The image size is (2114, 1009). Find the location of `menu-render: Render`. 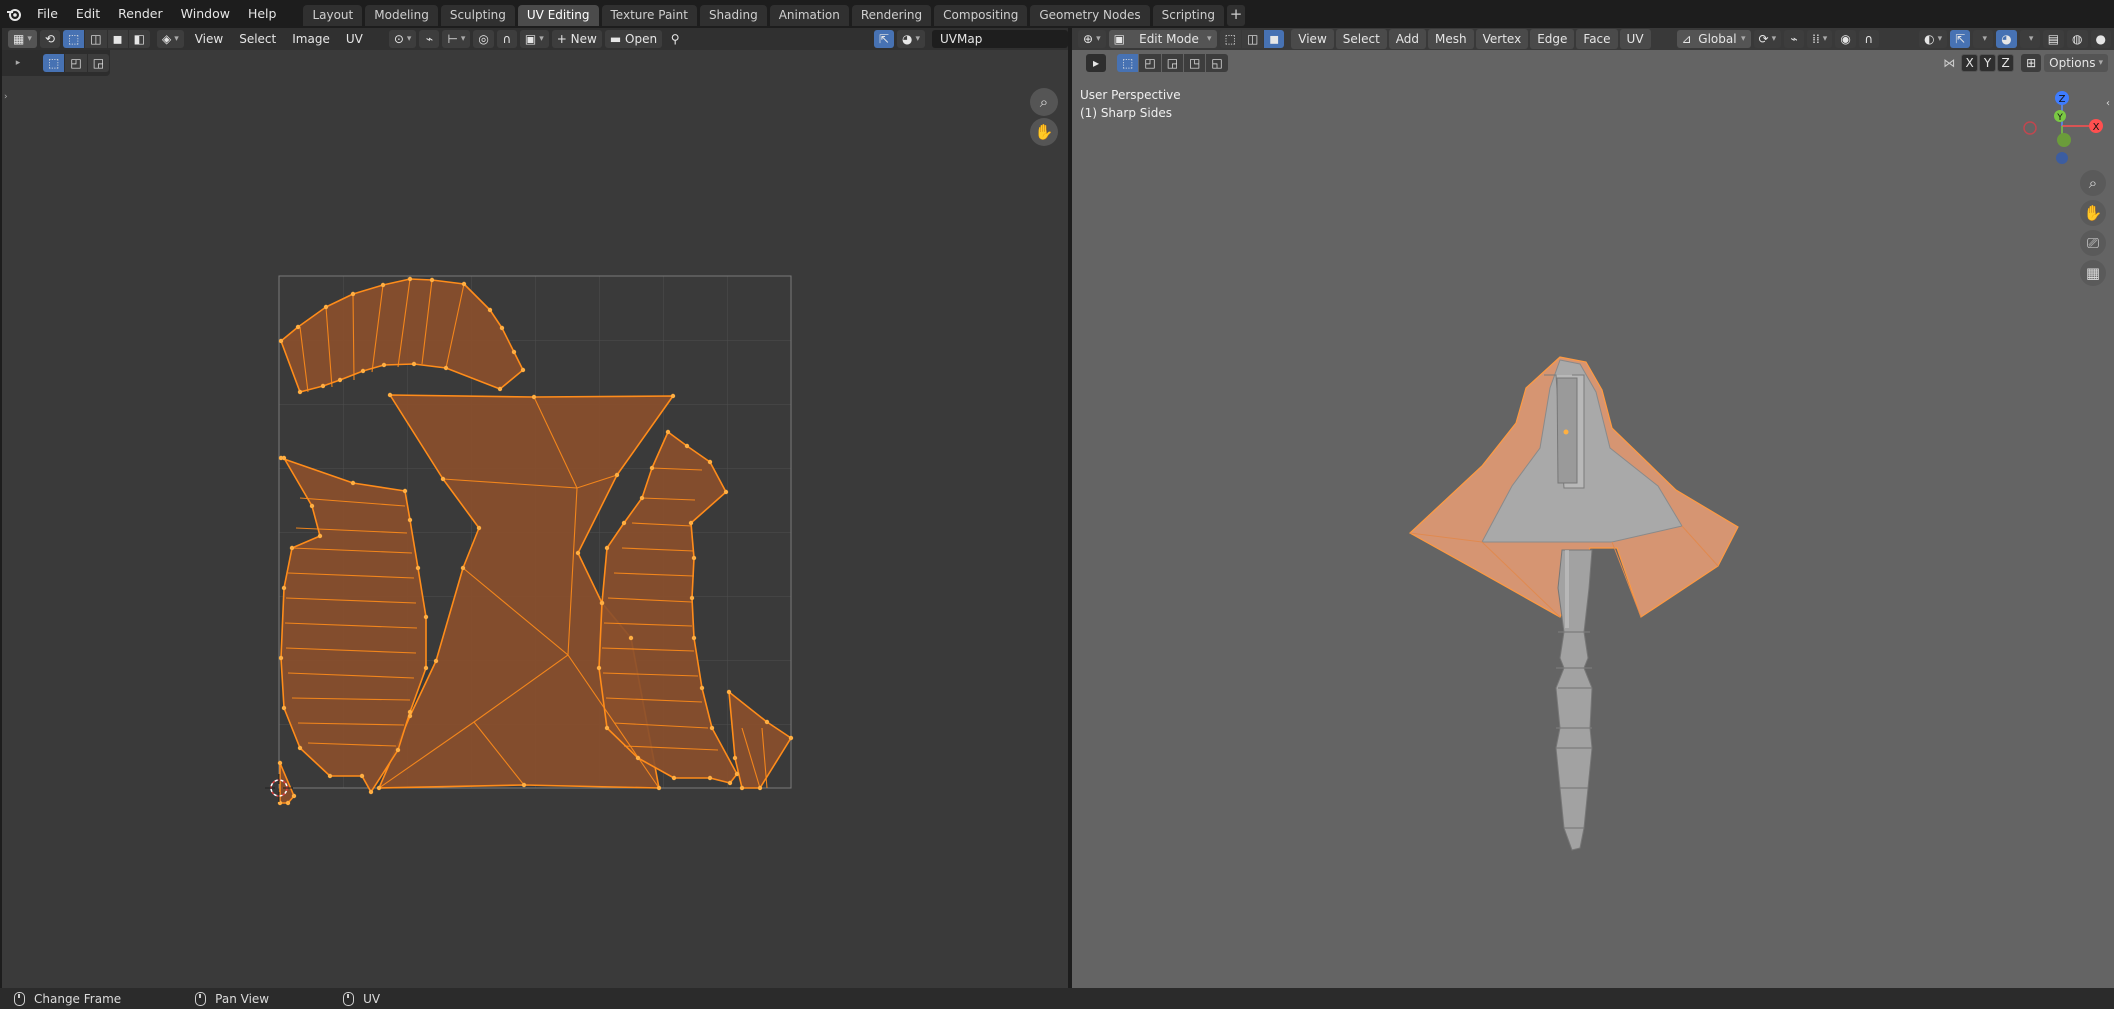

menu-render: Render is located at coordinates (140, 14).